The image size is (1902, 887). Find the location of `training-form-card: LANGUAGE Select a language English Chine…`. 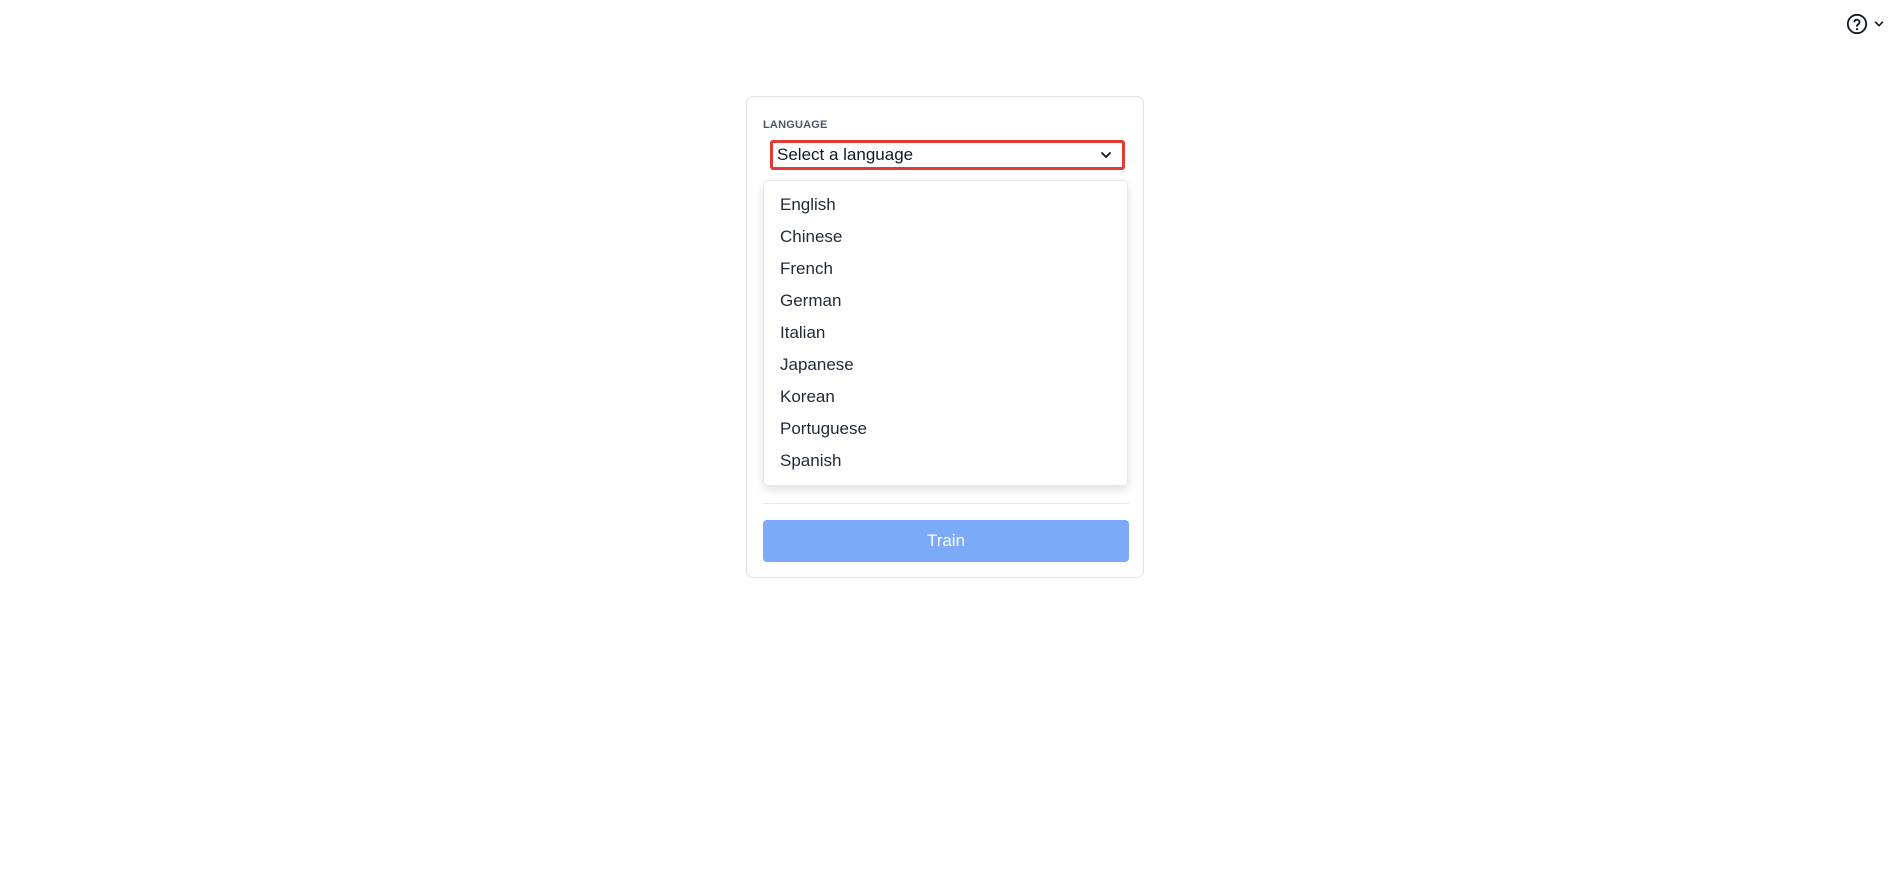

training-form-card: LANGUAGE Select a language English Chine… is located at coordinates (945, 337).